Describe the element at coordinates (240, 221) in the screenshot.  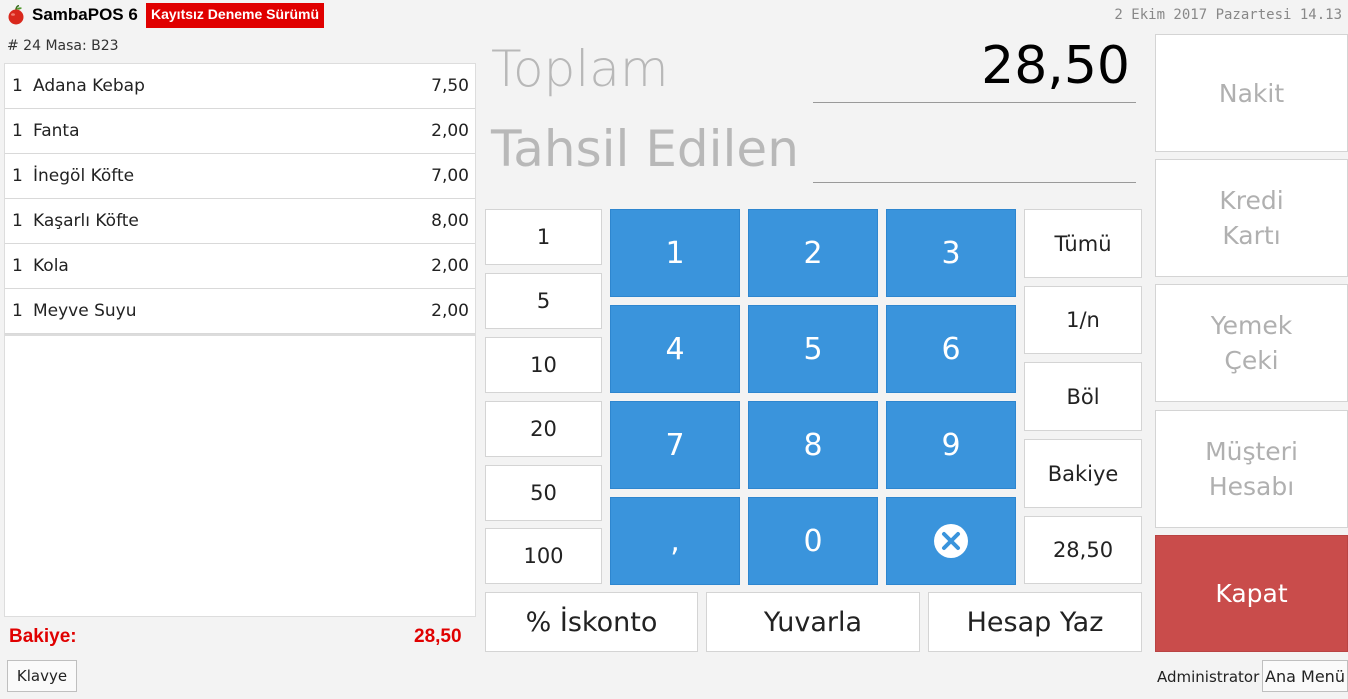
I see `order-row: 1 Kaşarlı Köfte 8,00` at that location.